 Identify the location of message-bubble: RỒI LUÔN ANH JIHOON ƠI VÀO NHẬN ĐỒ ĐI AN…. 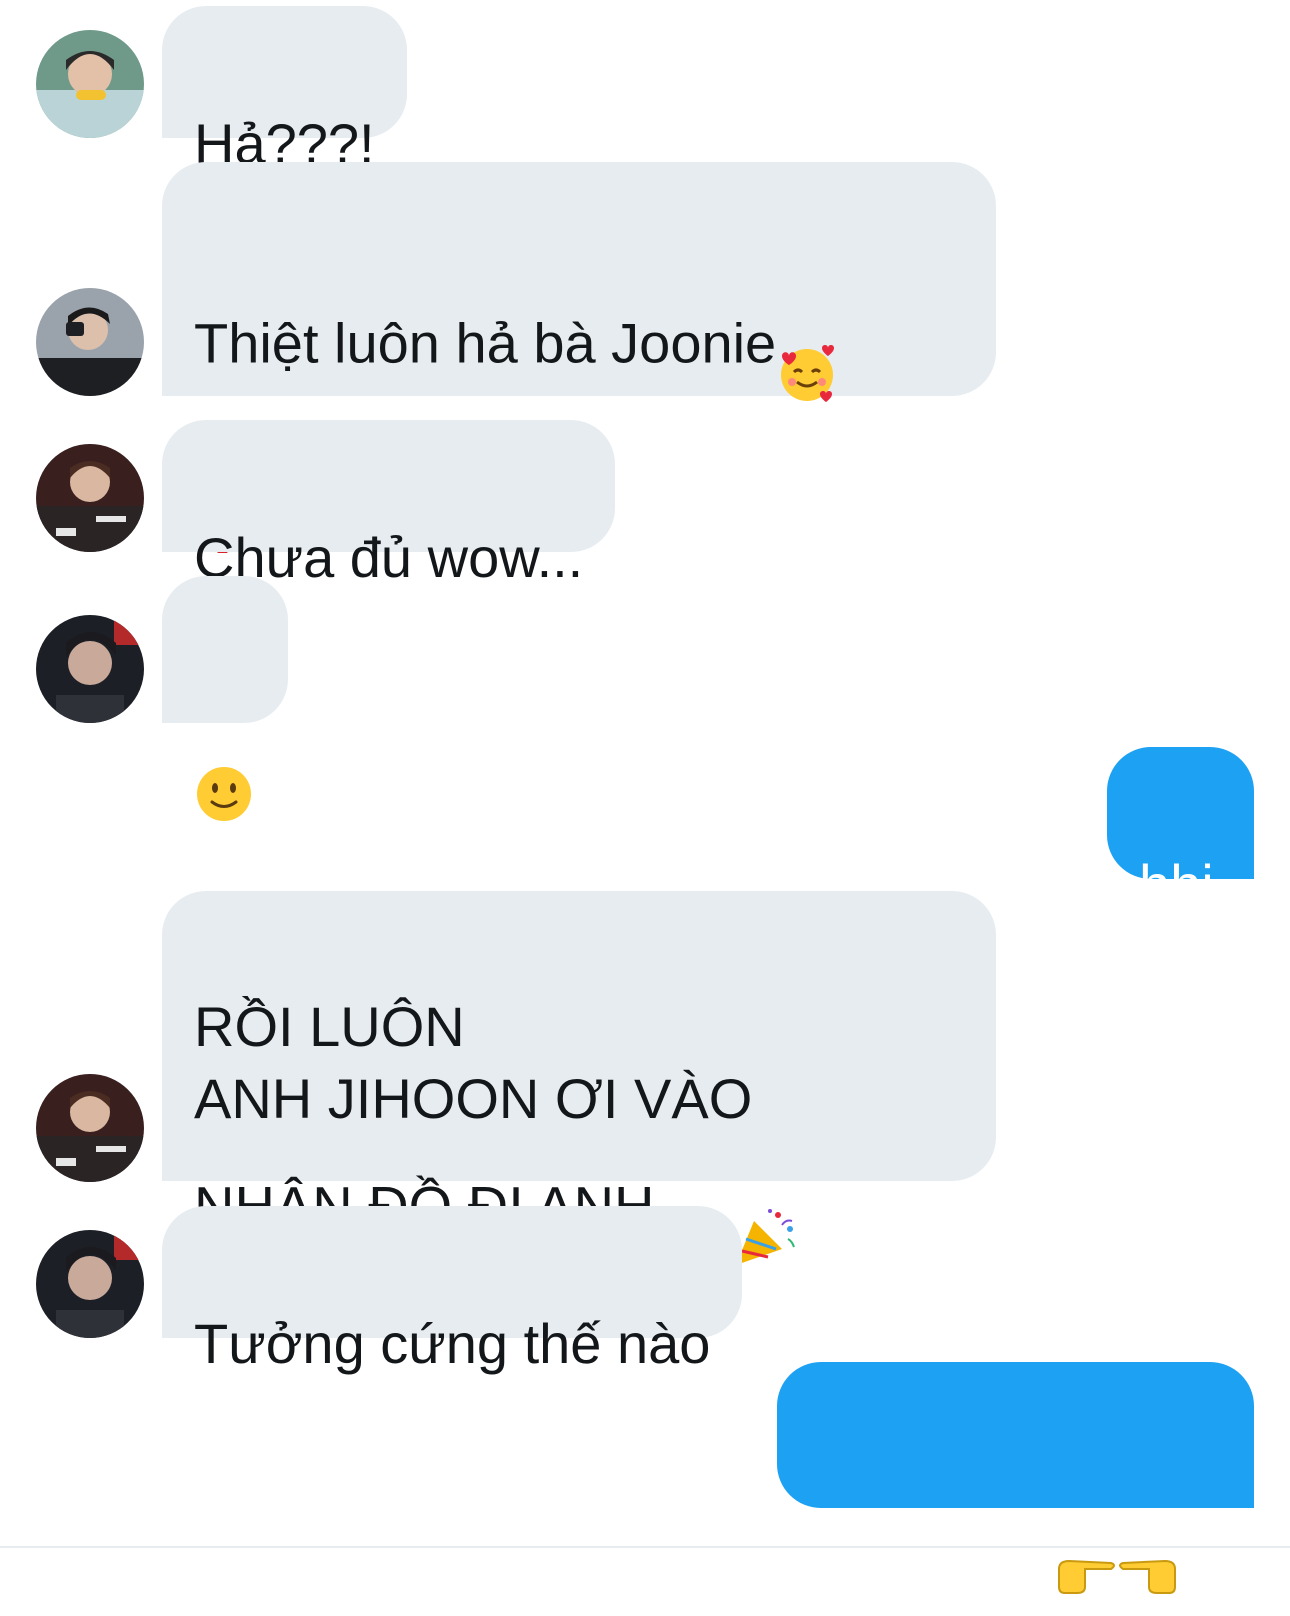
(579, 1078).